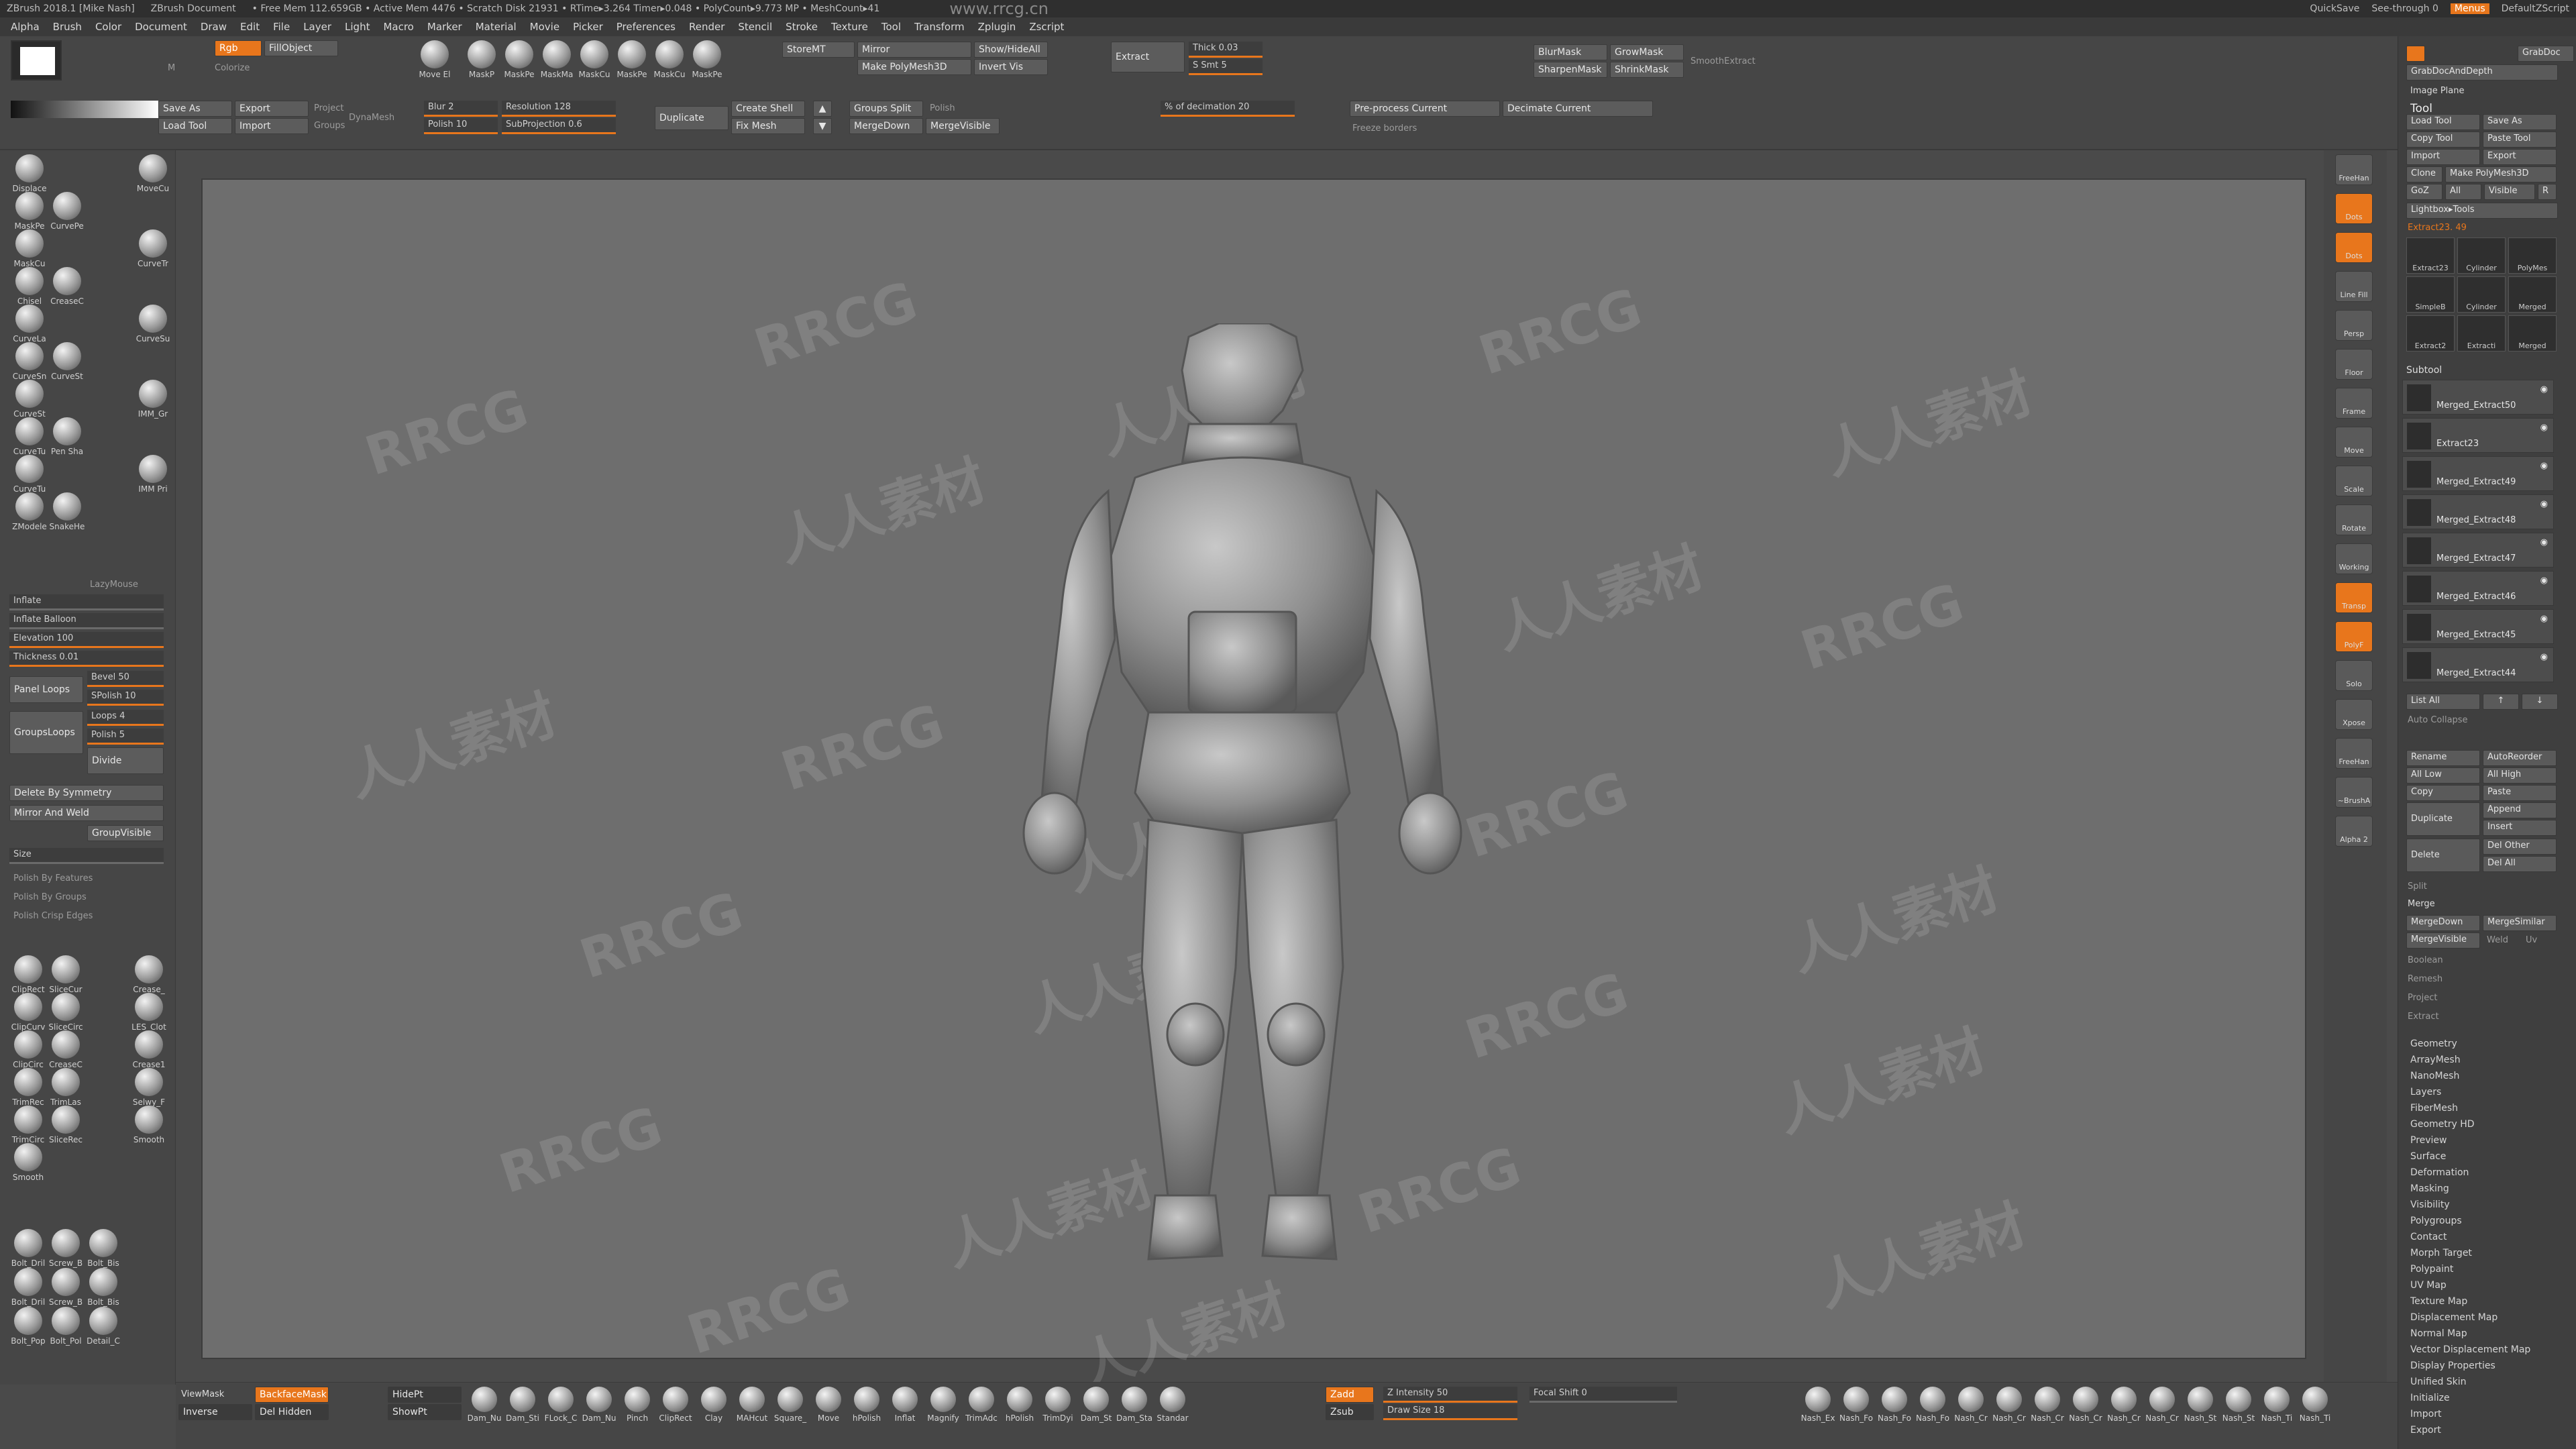 The height and width of the screenshot is (1449, 2576). What do you see at coordinates (2428, 1140) in the screenshot?
I see `palette-section: Preview` at bounding box center [2428, 1140].